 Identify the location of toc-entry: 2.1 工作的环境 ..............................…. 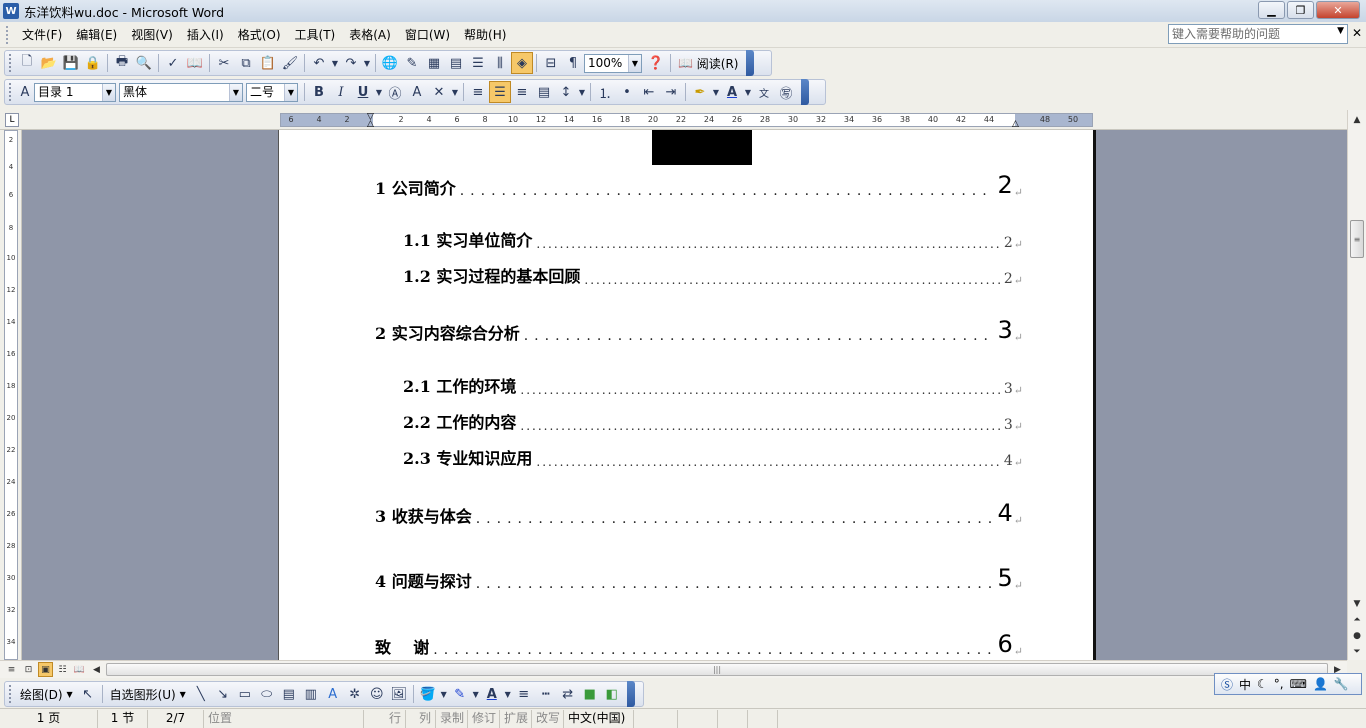
(713, 385).